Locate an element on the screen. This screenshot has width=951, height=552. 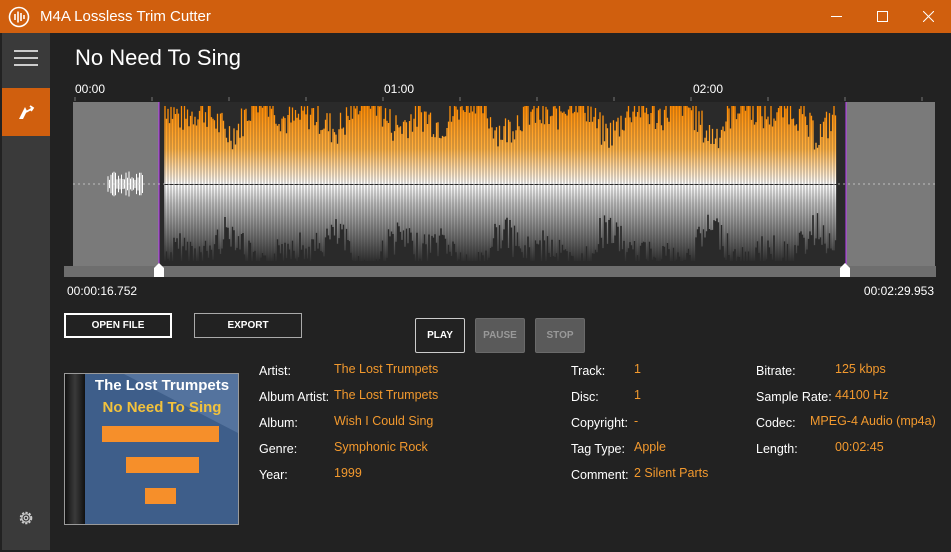
trim-end-handle is located at coordinates (845, 270).